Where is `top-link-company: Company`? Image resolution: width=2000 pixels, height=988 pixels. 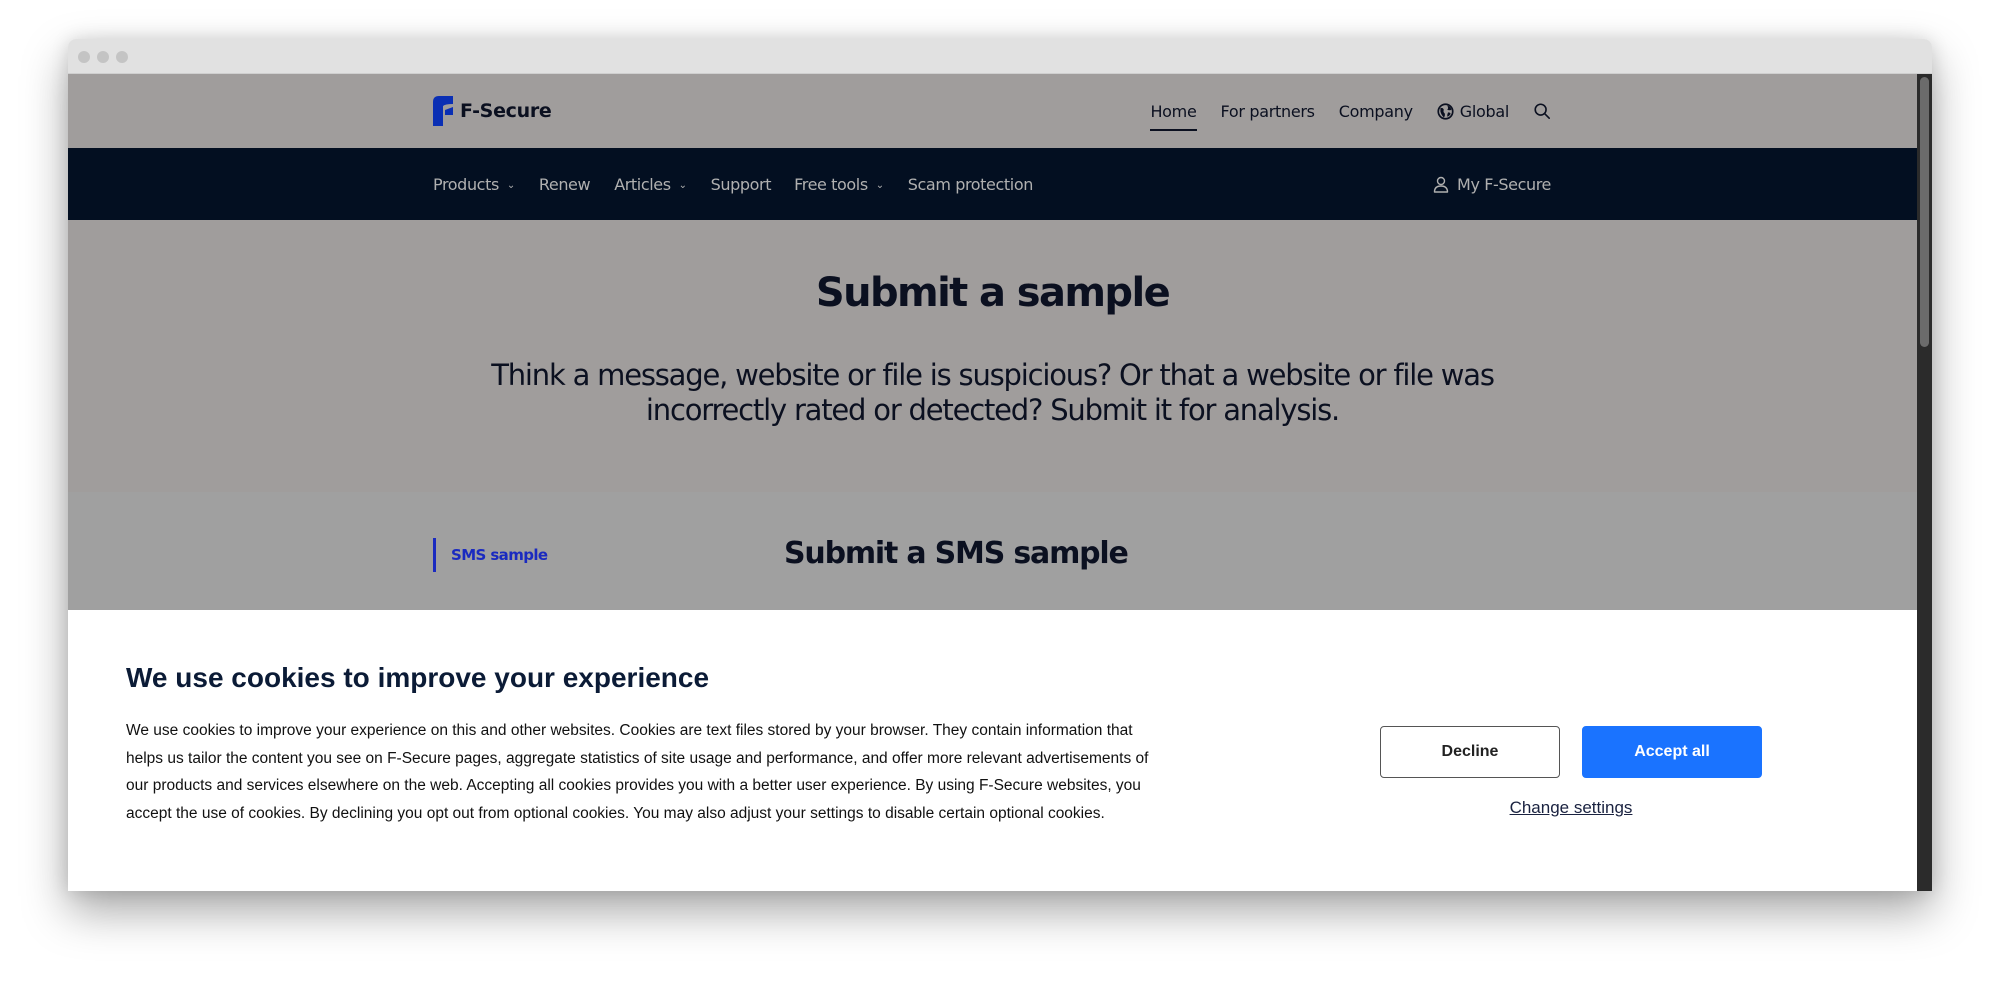
top-link-company: Company is located at coordinates (1376, 111).